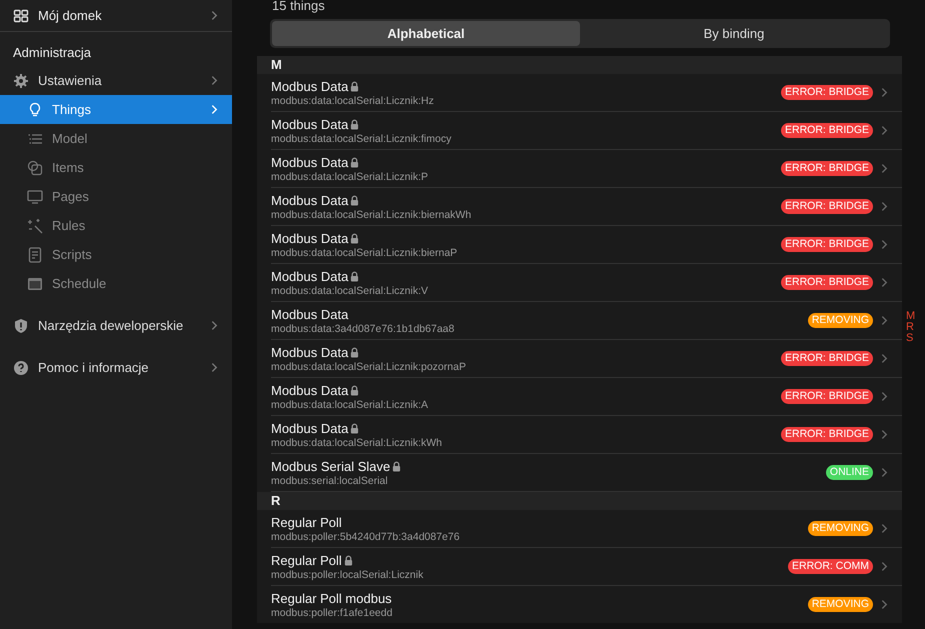 This screenshot has width=925, height=629. I want to click on thing-row: Regular Poll modbus modbus:poller:f1afe1eedd REMOVING, so click(586, 604).